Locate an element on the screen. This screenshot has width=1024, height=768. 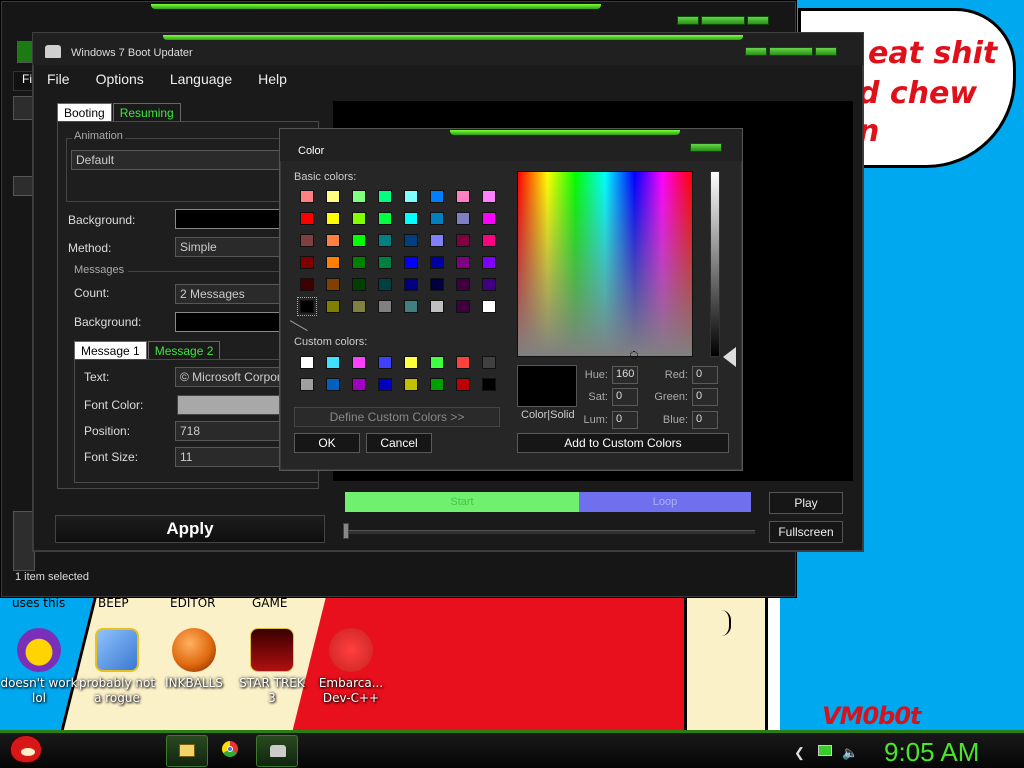
ok-button: OK is located at coordinates (327, 443).